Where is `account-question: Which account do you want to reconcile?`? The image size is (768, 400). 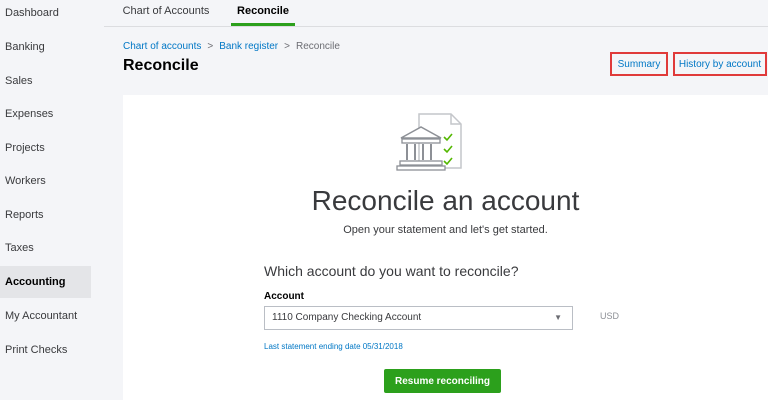
account-question: Which account do you want to reconcile? is located at coordinates (391, 271).